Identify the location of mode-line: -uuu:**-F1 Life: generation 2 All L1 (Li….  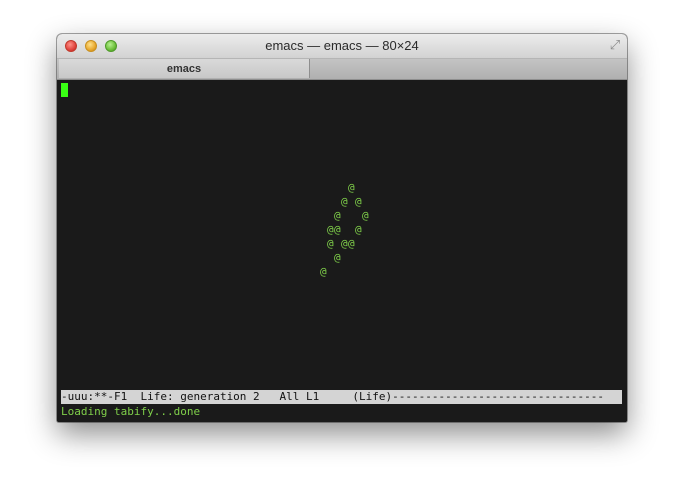
(341, 397).